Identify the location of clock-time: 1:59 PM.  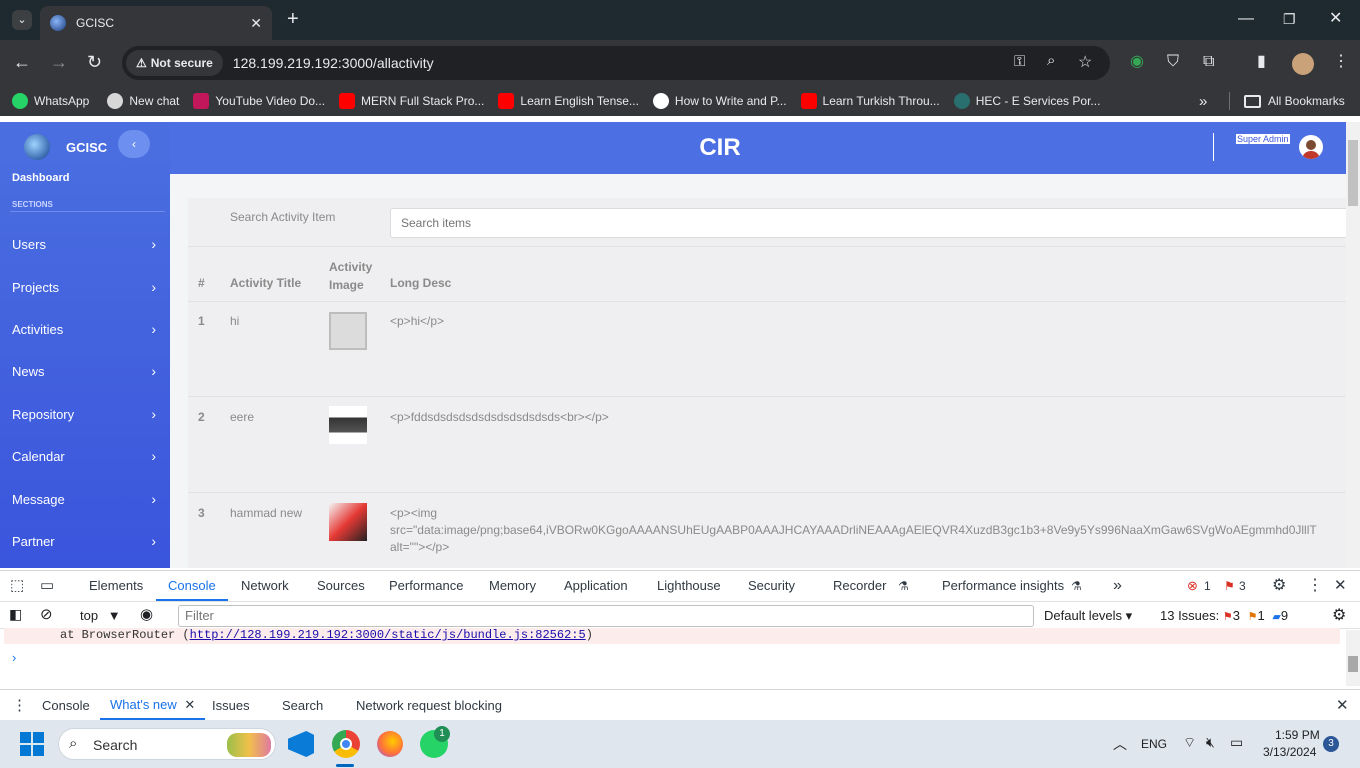
(1297, 735).